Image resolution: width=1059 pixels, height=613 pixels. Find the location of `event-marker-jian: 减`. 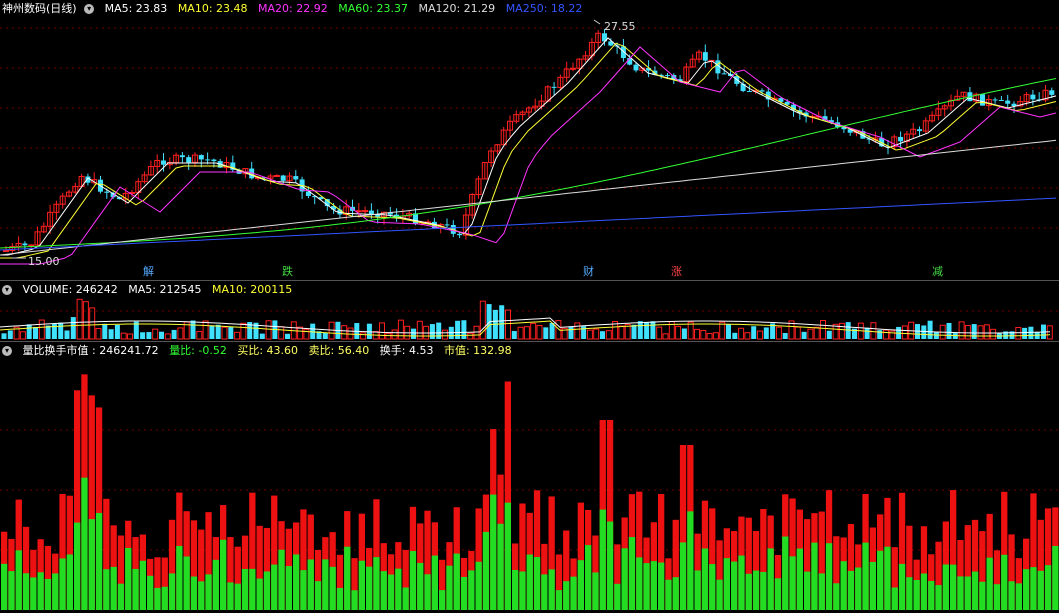

event-marker-jian: 减 is located at coordinates (937, 271).